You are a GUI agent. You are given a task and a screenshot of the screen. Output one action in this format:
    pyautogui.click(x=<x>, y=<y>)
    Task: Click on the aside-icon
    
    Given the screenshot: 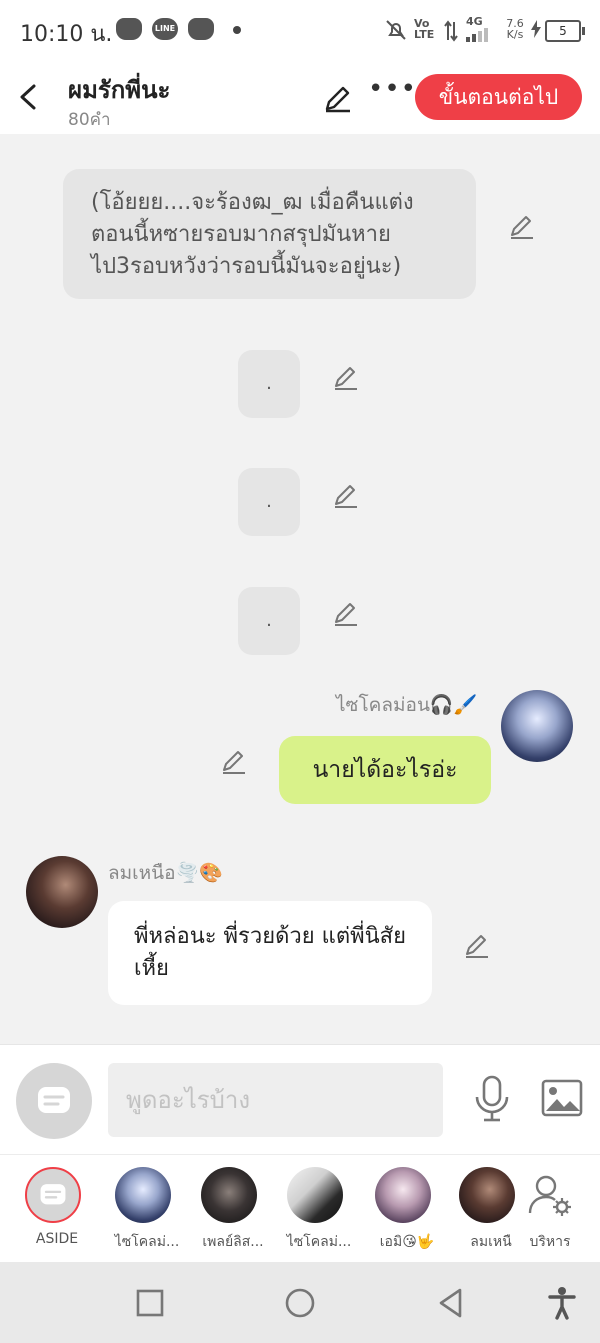 What is the action you would take?
    pyautogui.click(x=53, y=1195)
    